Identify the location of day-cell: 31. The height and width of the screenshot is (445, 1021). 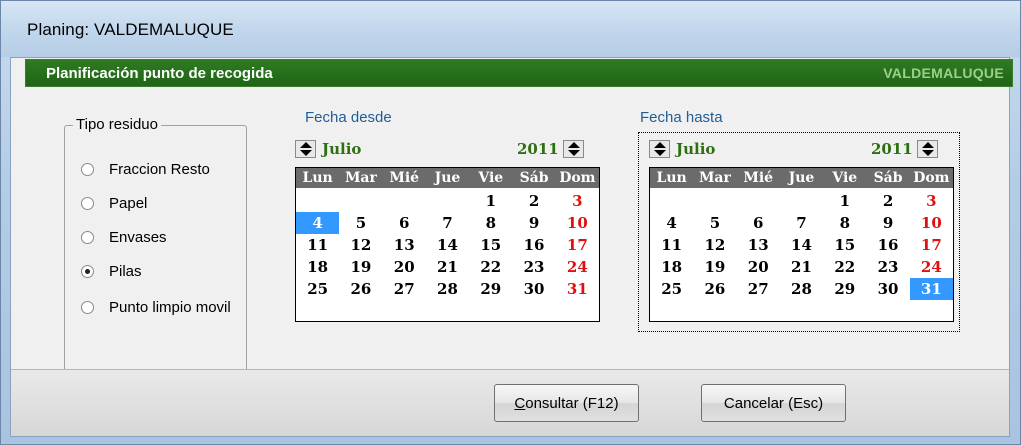
(577, 289).